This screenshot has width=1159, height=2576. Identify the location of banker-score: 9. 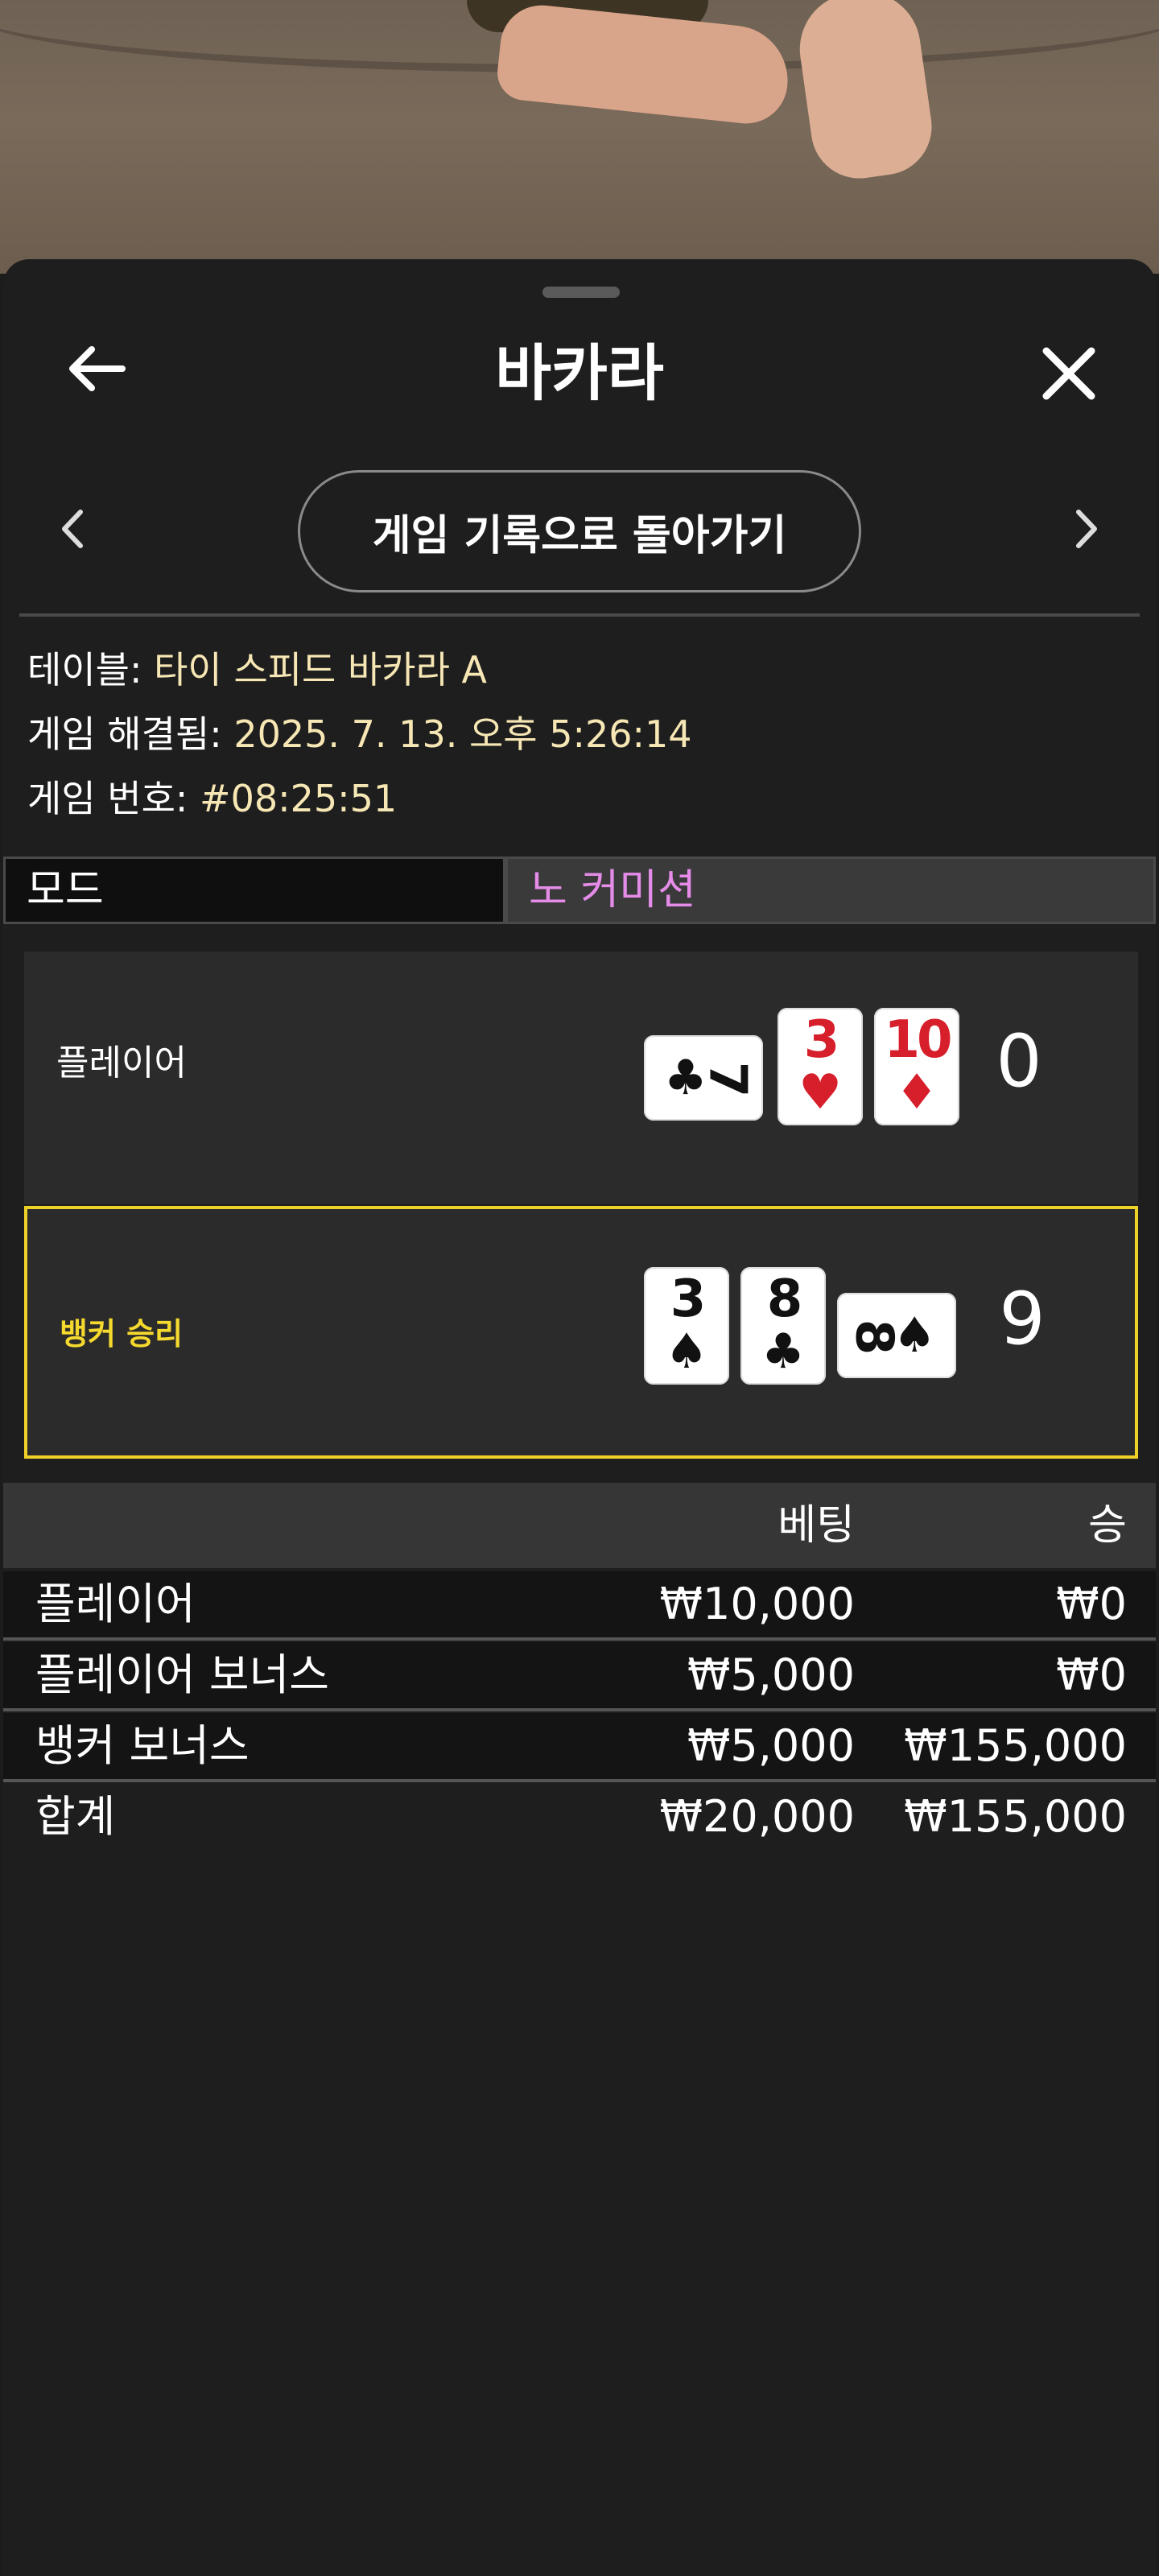
(1022, 1319).